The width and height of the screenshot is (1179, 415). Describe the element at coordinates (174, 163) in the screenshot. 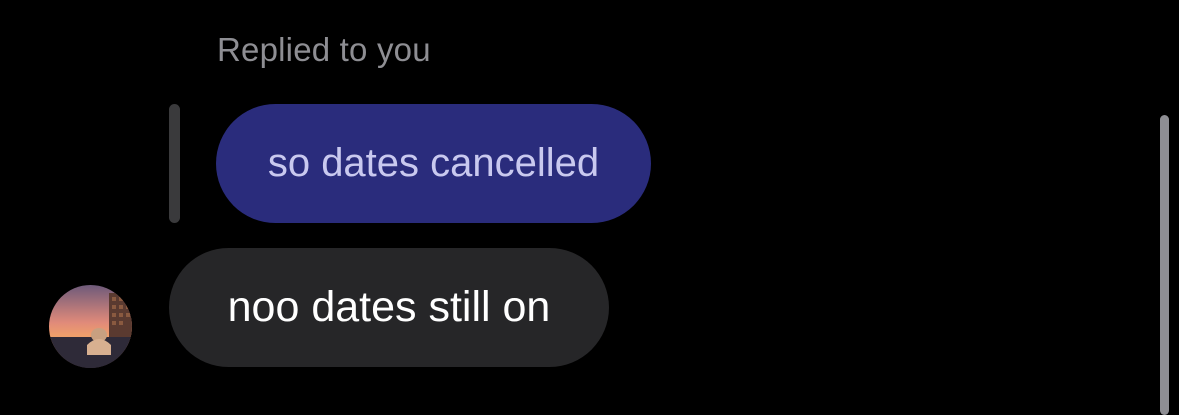

I see `reply-indicator-bar` at that location.